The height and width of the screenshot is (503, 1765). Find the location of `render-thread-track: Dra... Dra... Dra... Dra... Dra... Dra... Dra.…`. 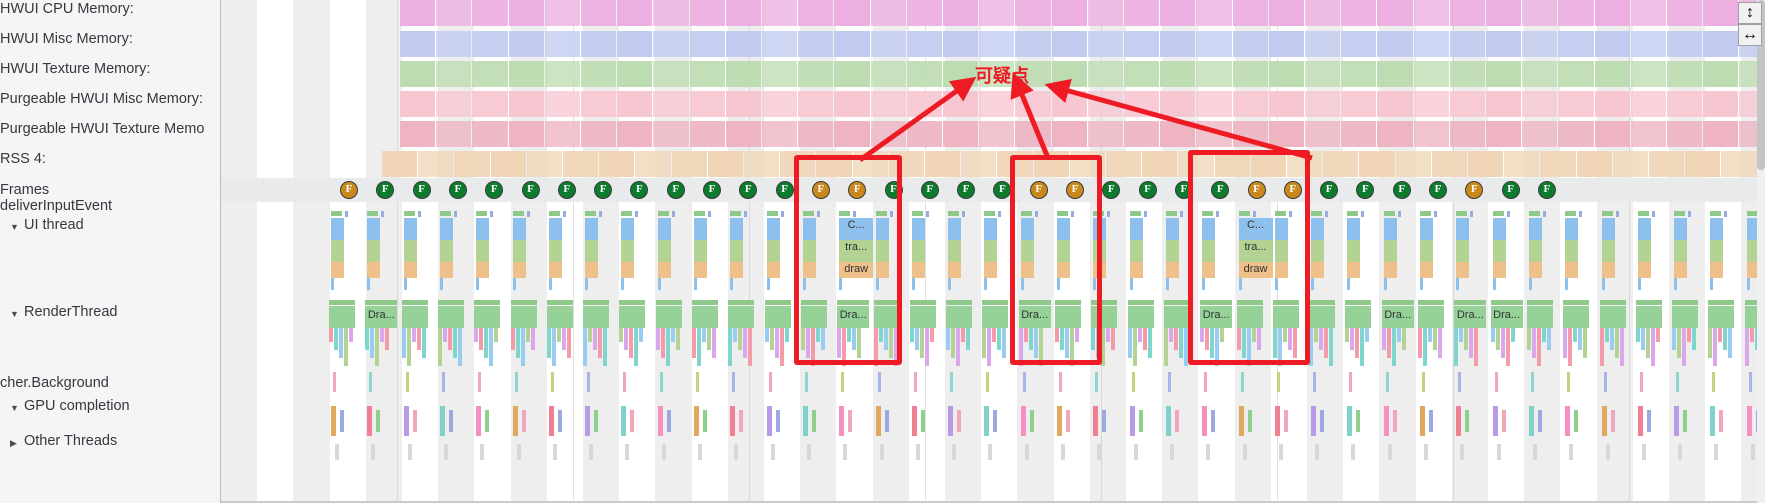

render-thread-track: Dra... Dra... Dra... Dra... Dra... Dra... Dra.… is located at coordinates (993, 331).